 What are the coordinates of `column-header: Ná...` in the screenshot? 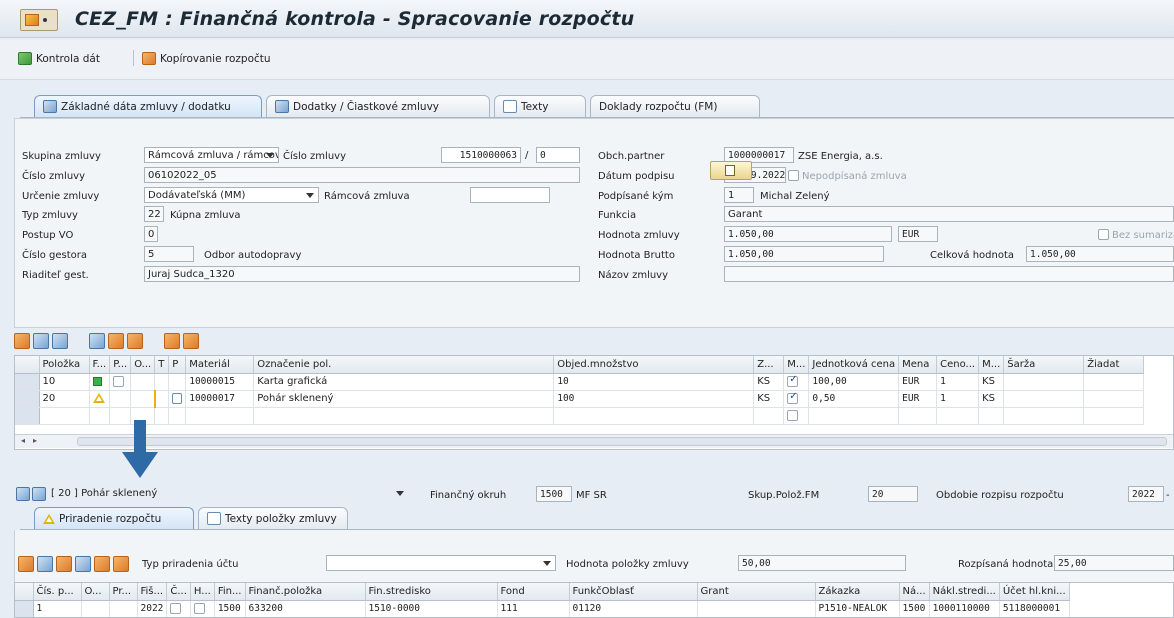 It's located at (914, 592).